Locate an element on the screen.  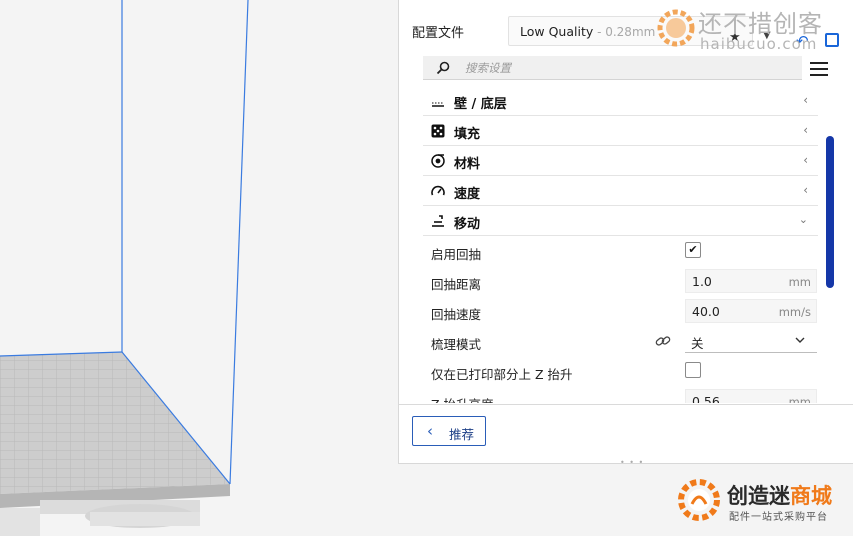
dropdown-value: 关 is located at coordinates (697, 343).